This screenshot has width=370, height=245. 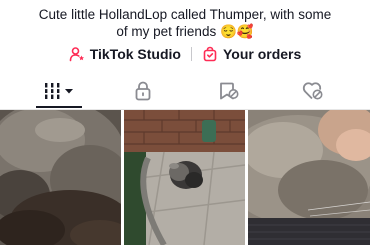 I want to click on profile-tabs, so click(x=185, y=93).